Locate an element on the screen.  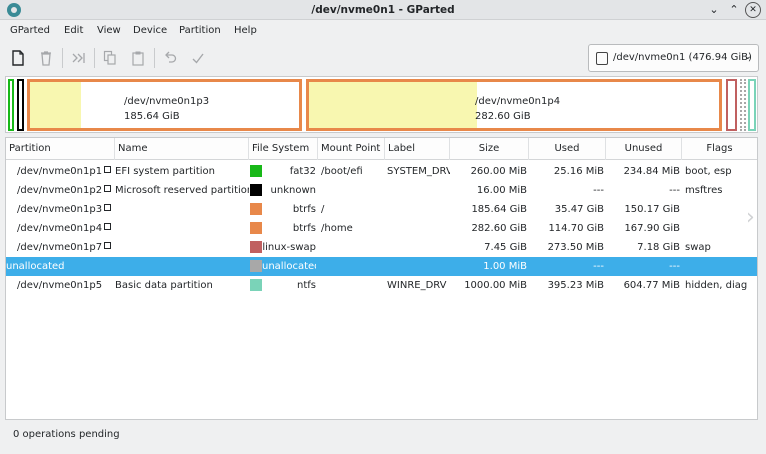
cell-file-system: btrfs is located at coordinates (304, 209).